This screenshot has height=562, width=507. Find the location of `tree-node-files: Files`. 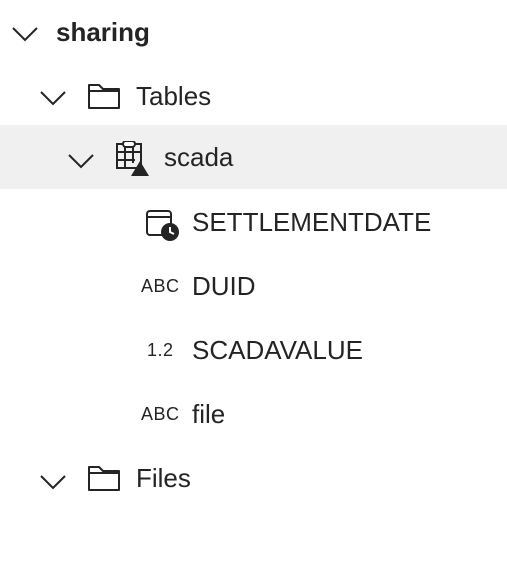

tree-node-files: Files is located at coordinates (253, 478).